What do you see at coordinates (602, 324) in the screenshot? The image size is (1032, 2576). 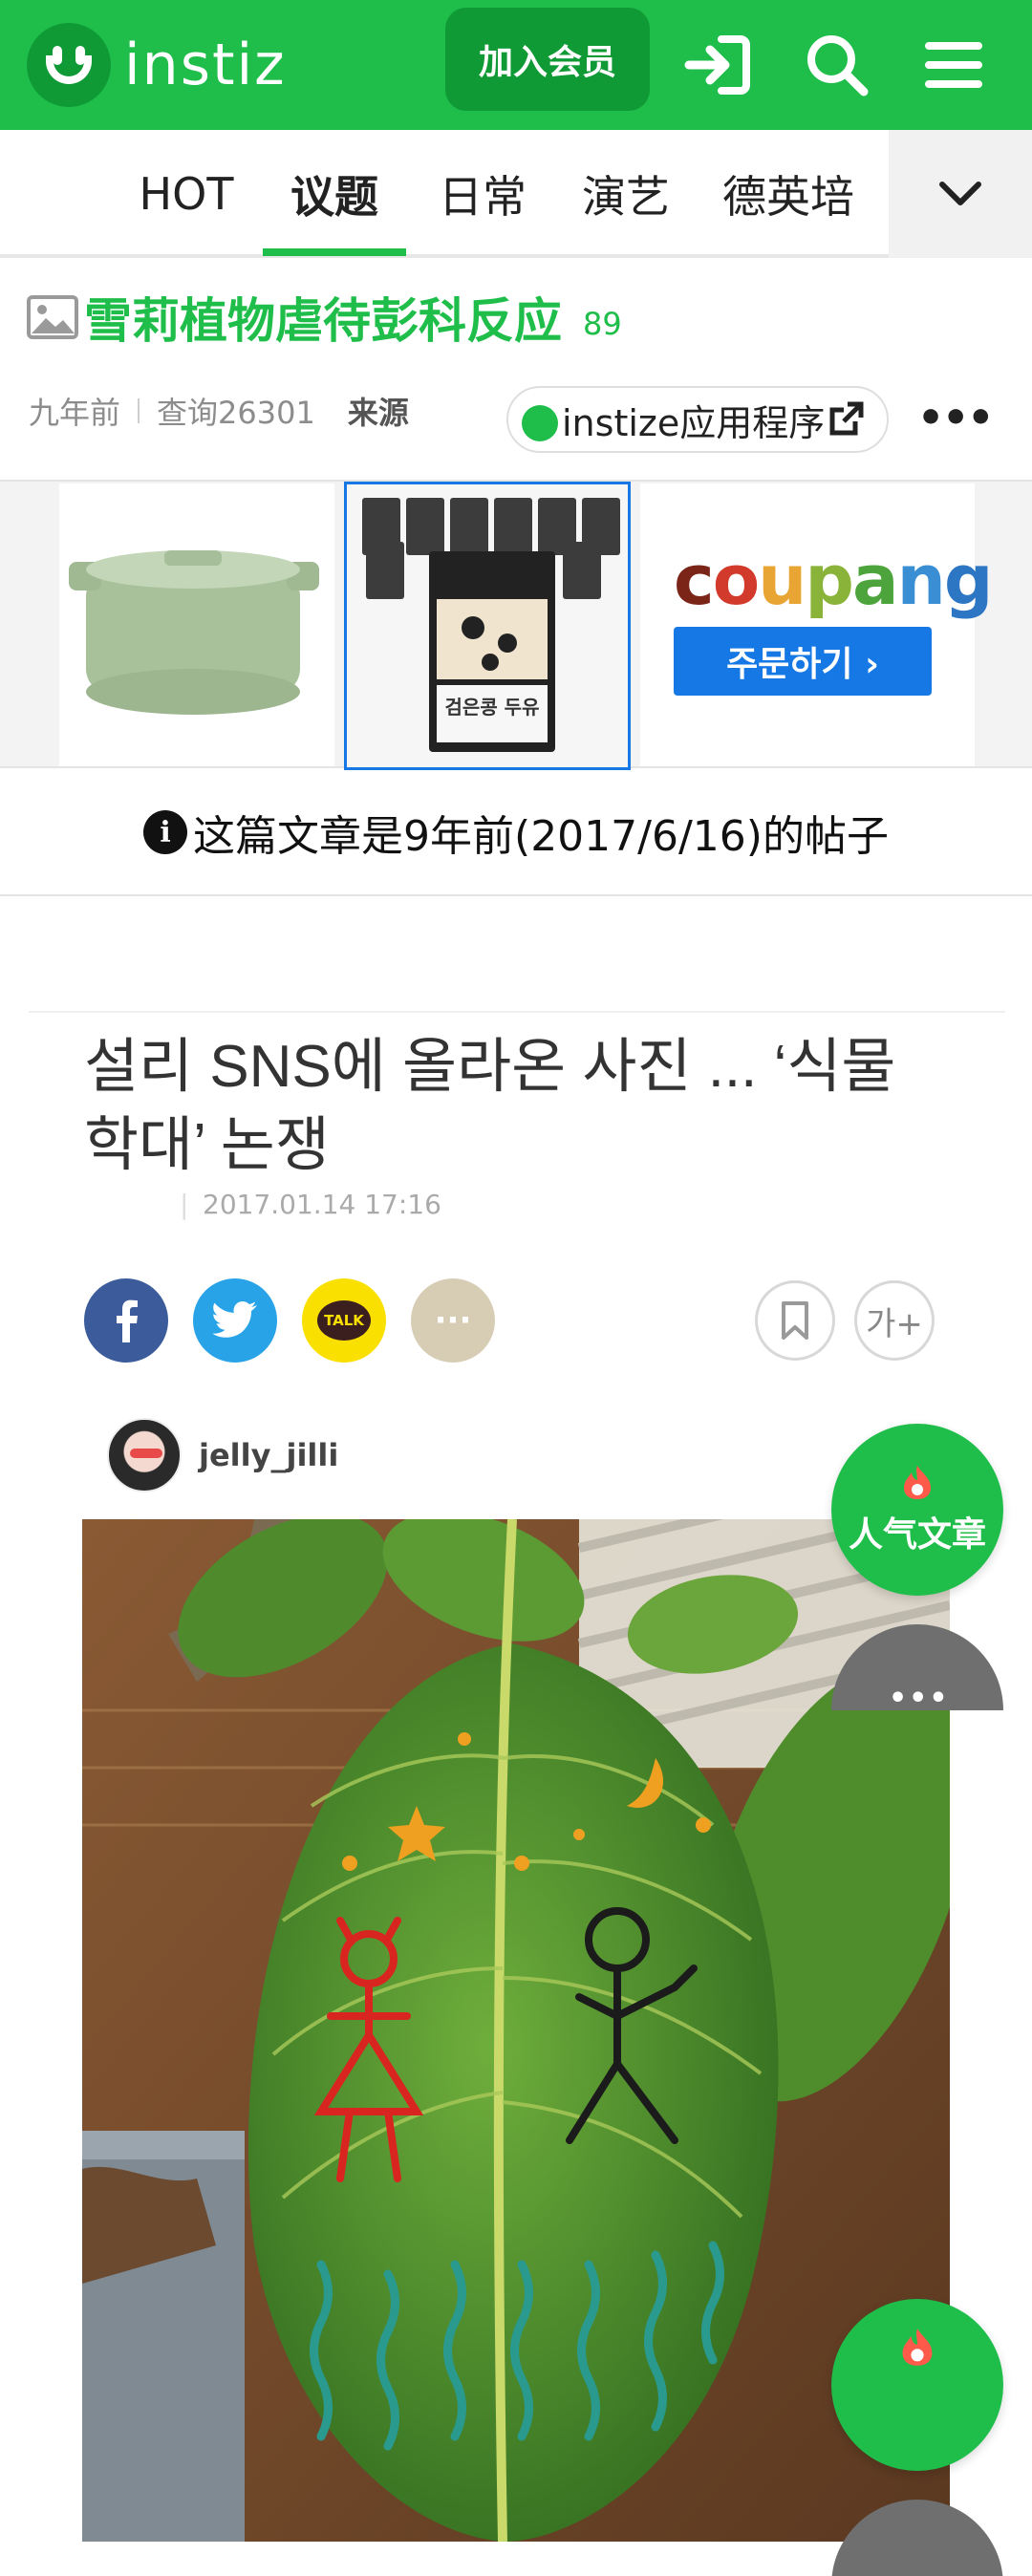 I see `comment-count: 89` at bounding box center [602, 324].